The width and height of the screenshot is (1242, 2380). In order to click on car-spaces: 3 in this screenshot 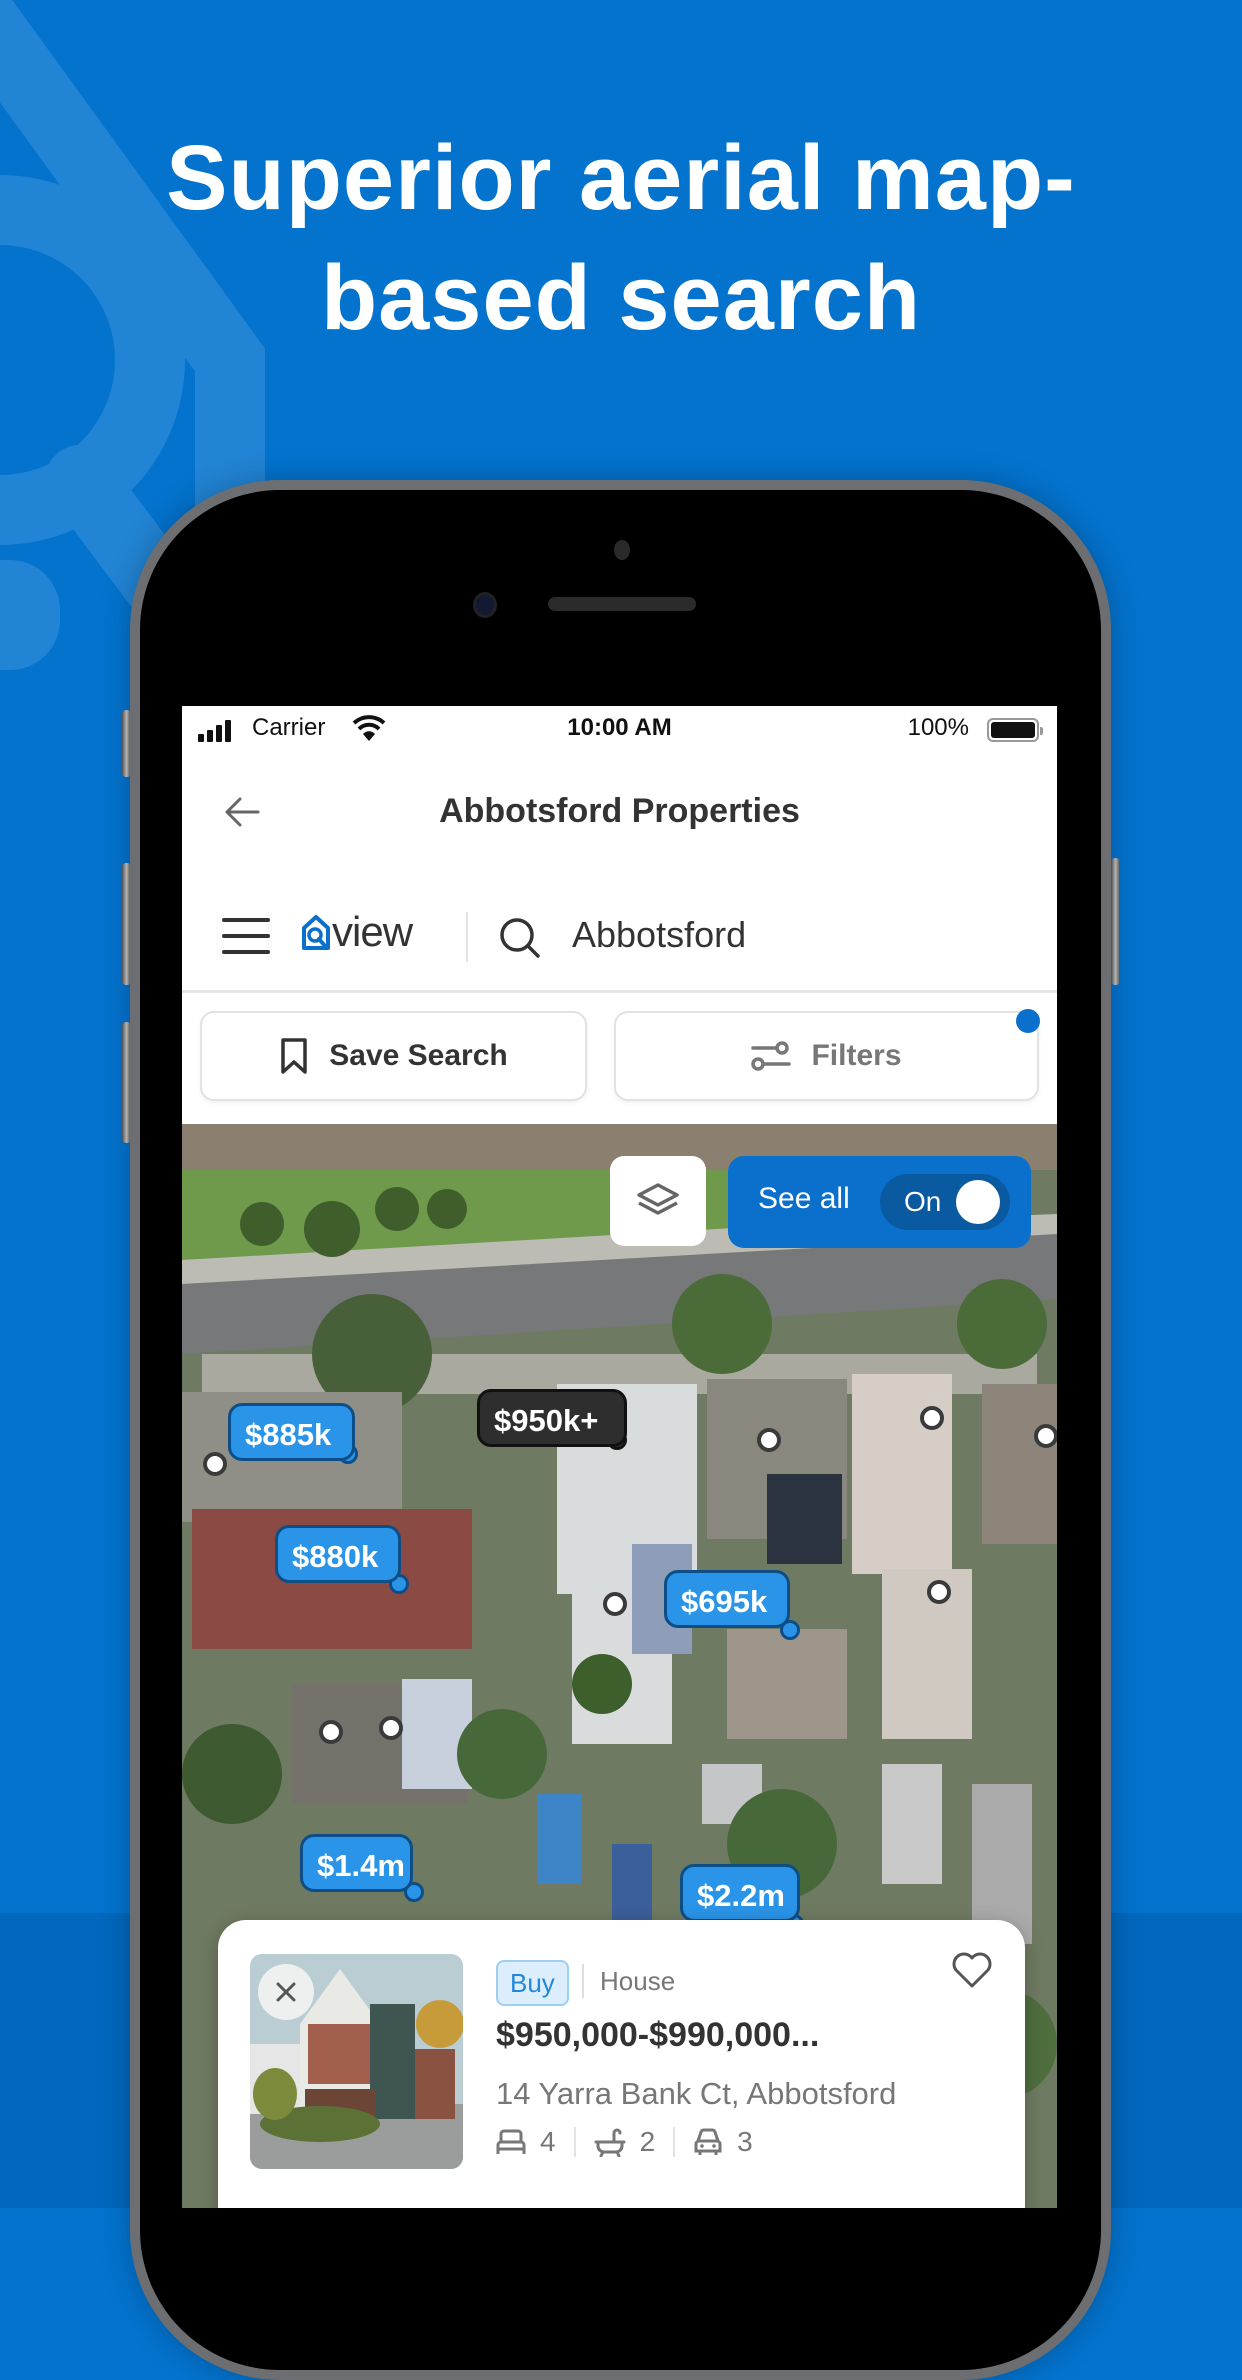, I will do `click(723, 2142)`.